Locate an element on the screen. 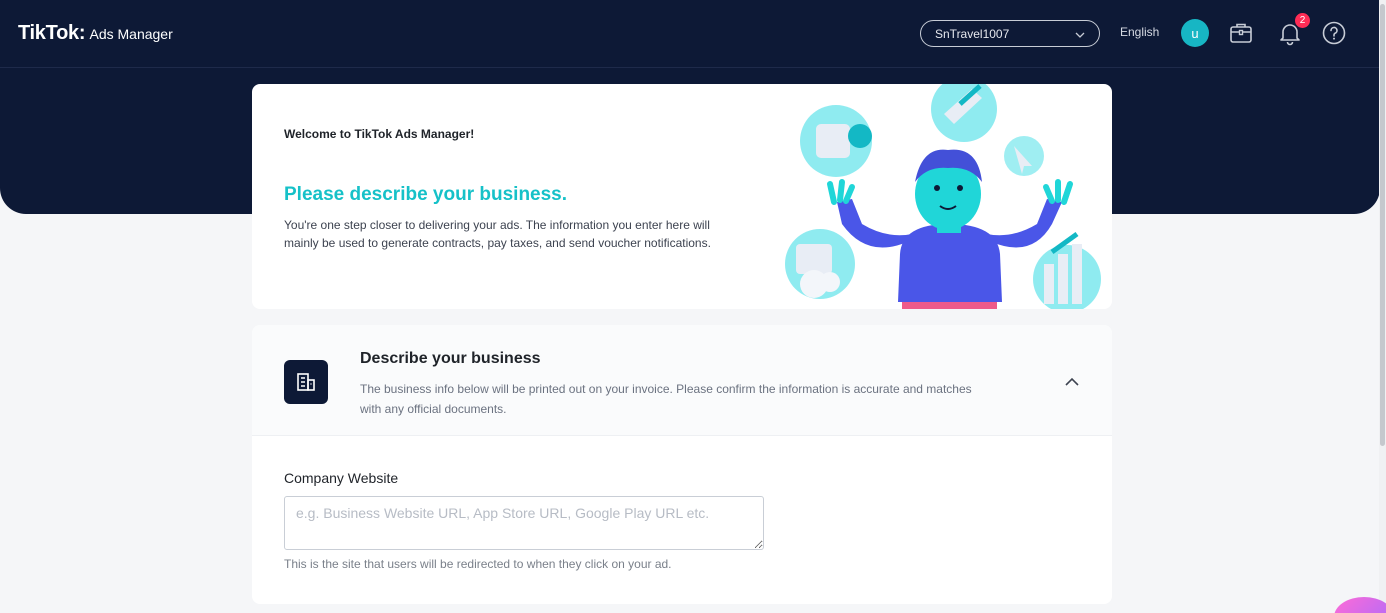 The height and width of the screenshot is (613, 1386). tiktok-ads-manager-logo: TikTok : Ads Manager is located at coordinates (95, 33).